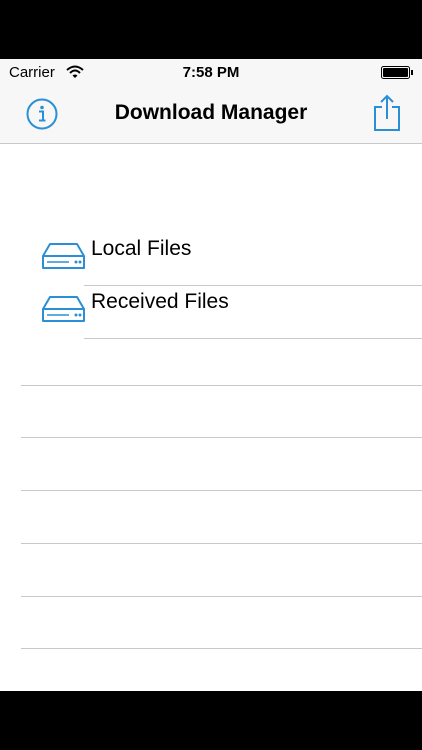 This screenshot has width=422, height=750. Describe the element at coordinates (160, 301) in the screenshot. I see `list-item-label: Received Files` at that location.